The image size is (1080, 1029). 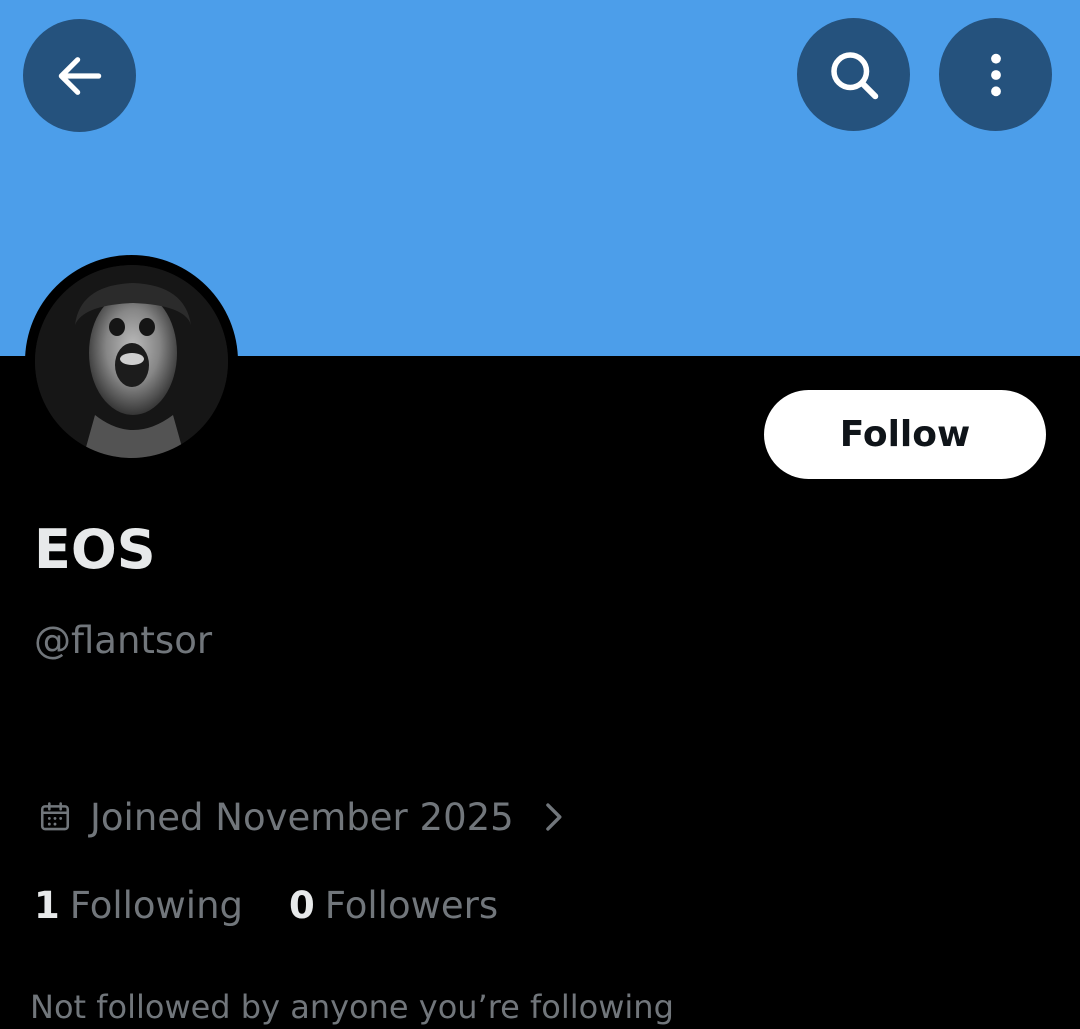 I want to click on search-button, so click(x=853, y=74).